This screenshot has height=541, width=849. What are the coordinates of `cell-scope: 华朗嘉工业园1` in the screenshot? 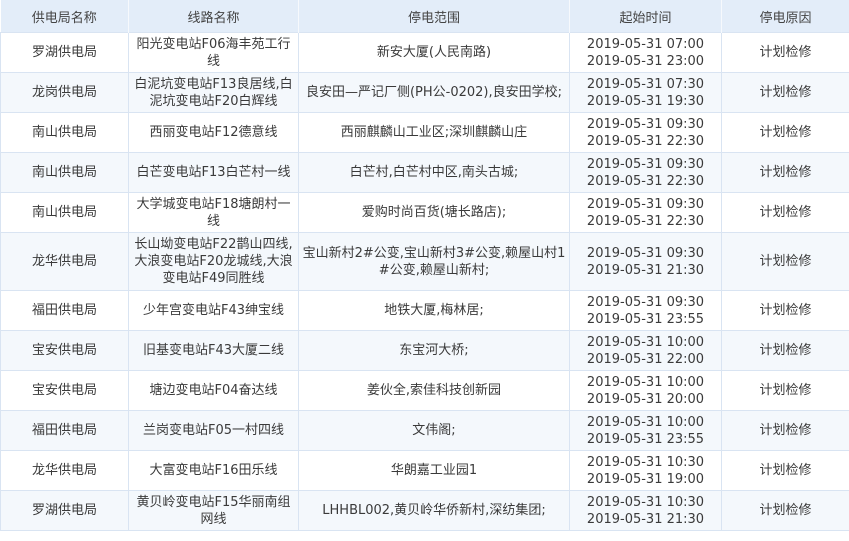 It's located at (434, 470).